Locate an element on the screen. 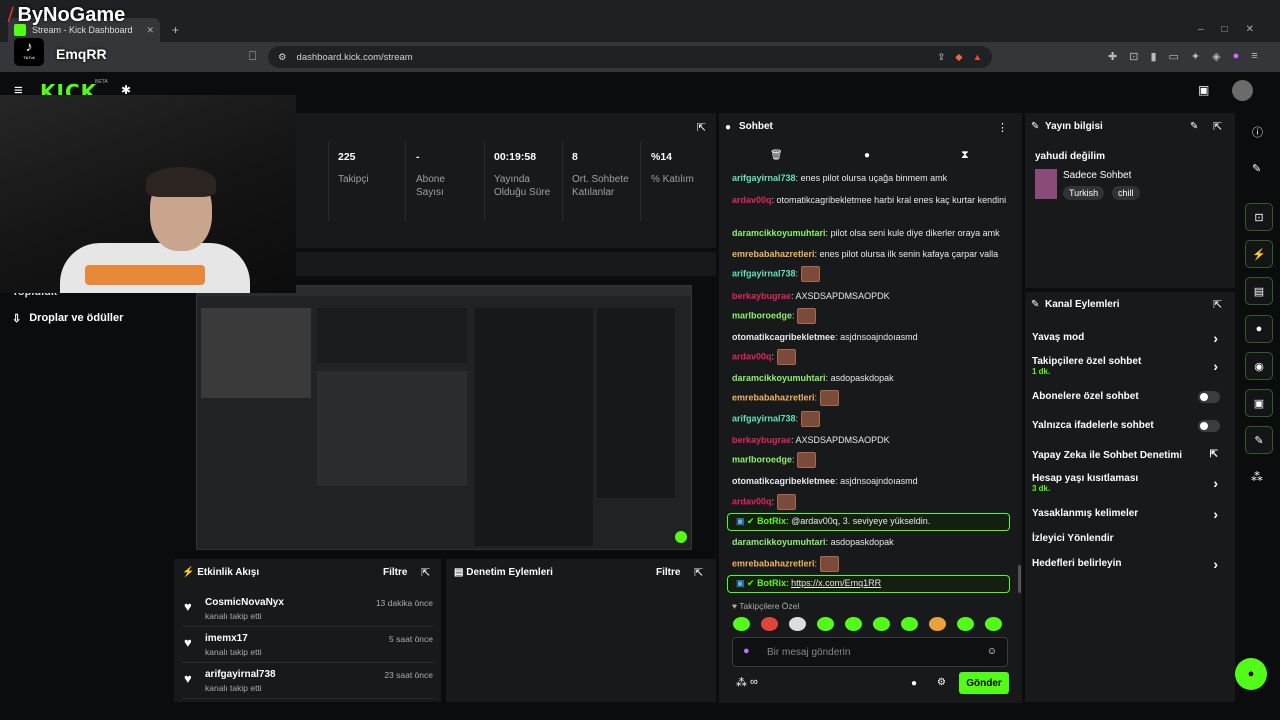  category-name: Sadece Sohbet is located at coordinates (1097, 175).